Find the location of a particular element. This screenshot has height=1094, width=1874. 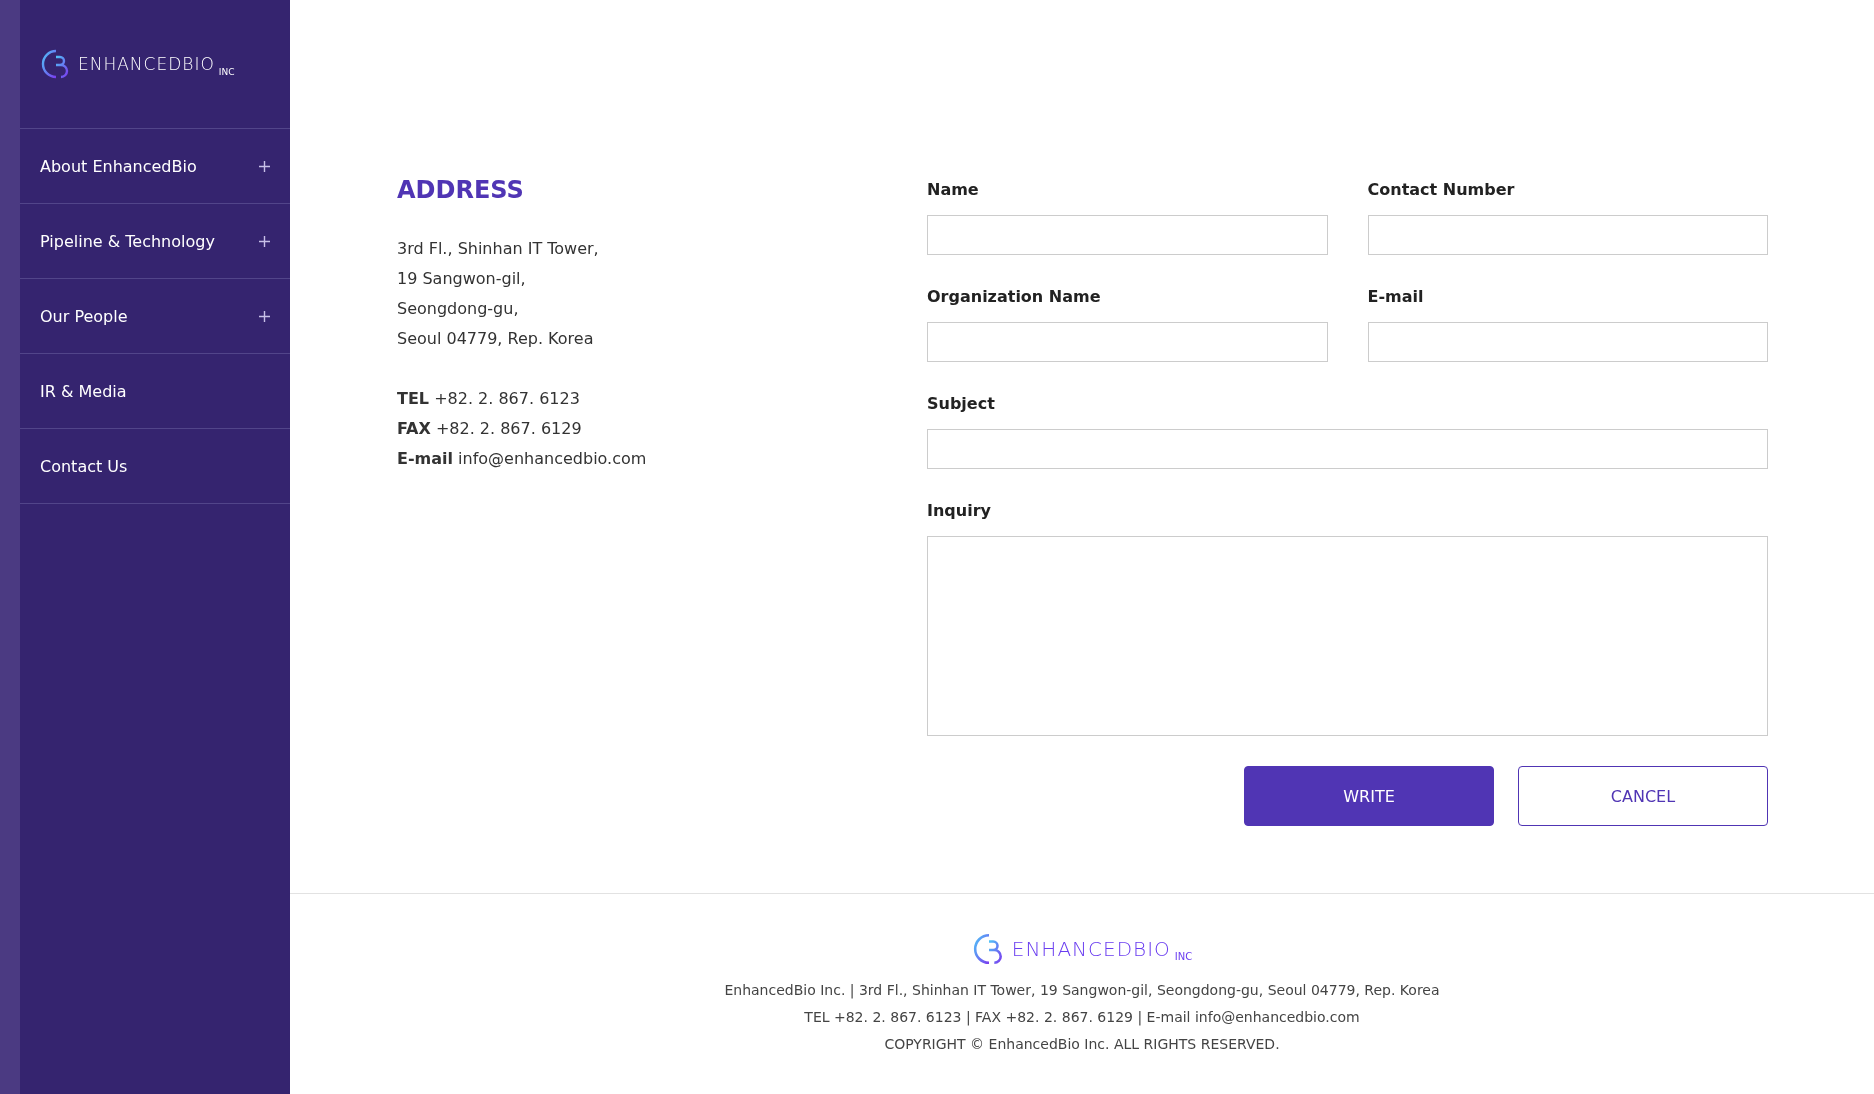

contact-line: TEL +82. 2. 867. 6123 is located at coordinates (489, 399).